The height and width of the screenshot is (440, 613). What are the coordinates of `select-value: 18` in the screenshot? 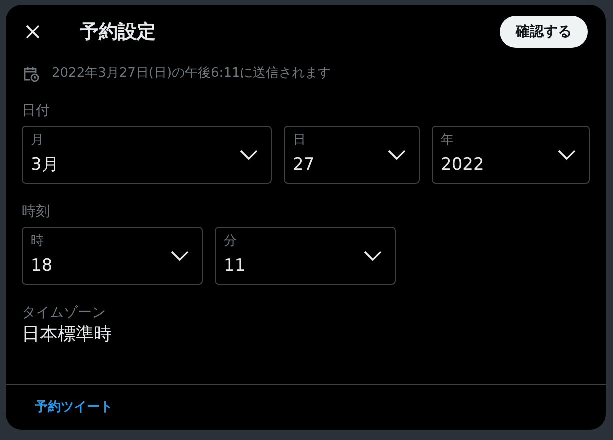 It's located at (42, 266).